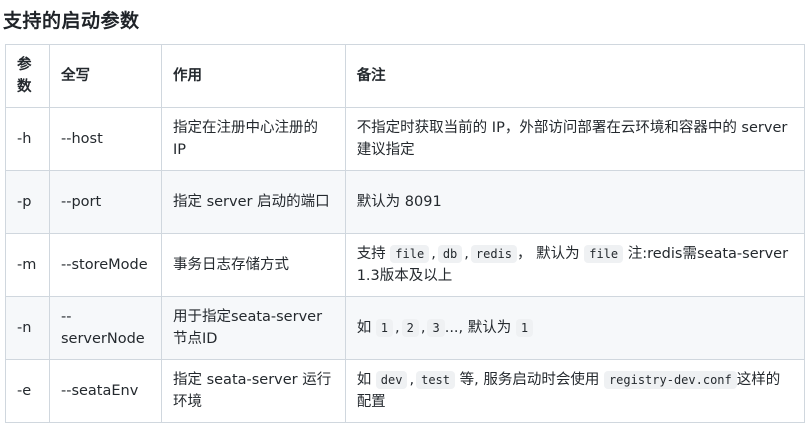 This screenshot has width=810, height=430. Describe the element at coordinates (575, 328) in the screenshot. I see `cell-note: 如 1, 2, 3..., 默认为 1` at that location.